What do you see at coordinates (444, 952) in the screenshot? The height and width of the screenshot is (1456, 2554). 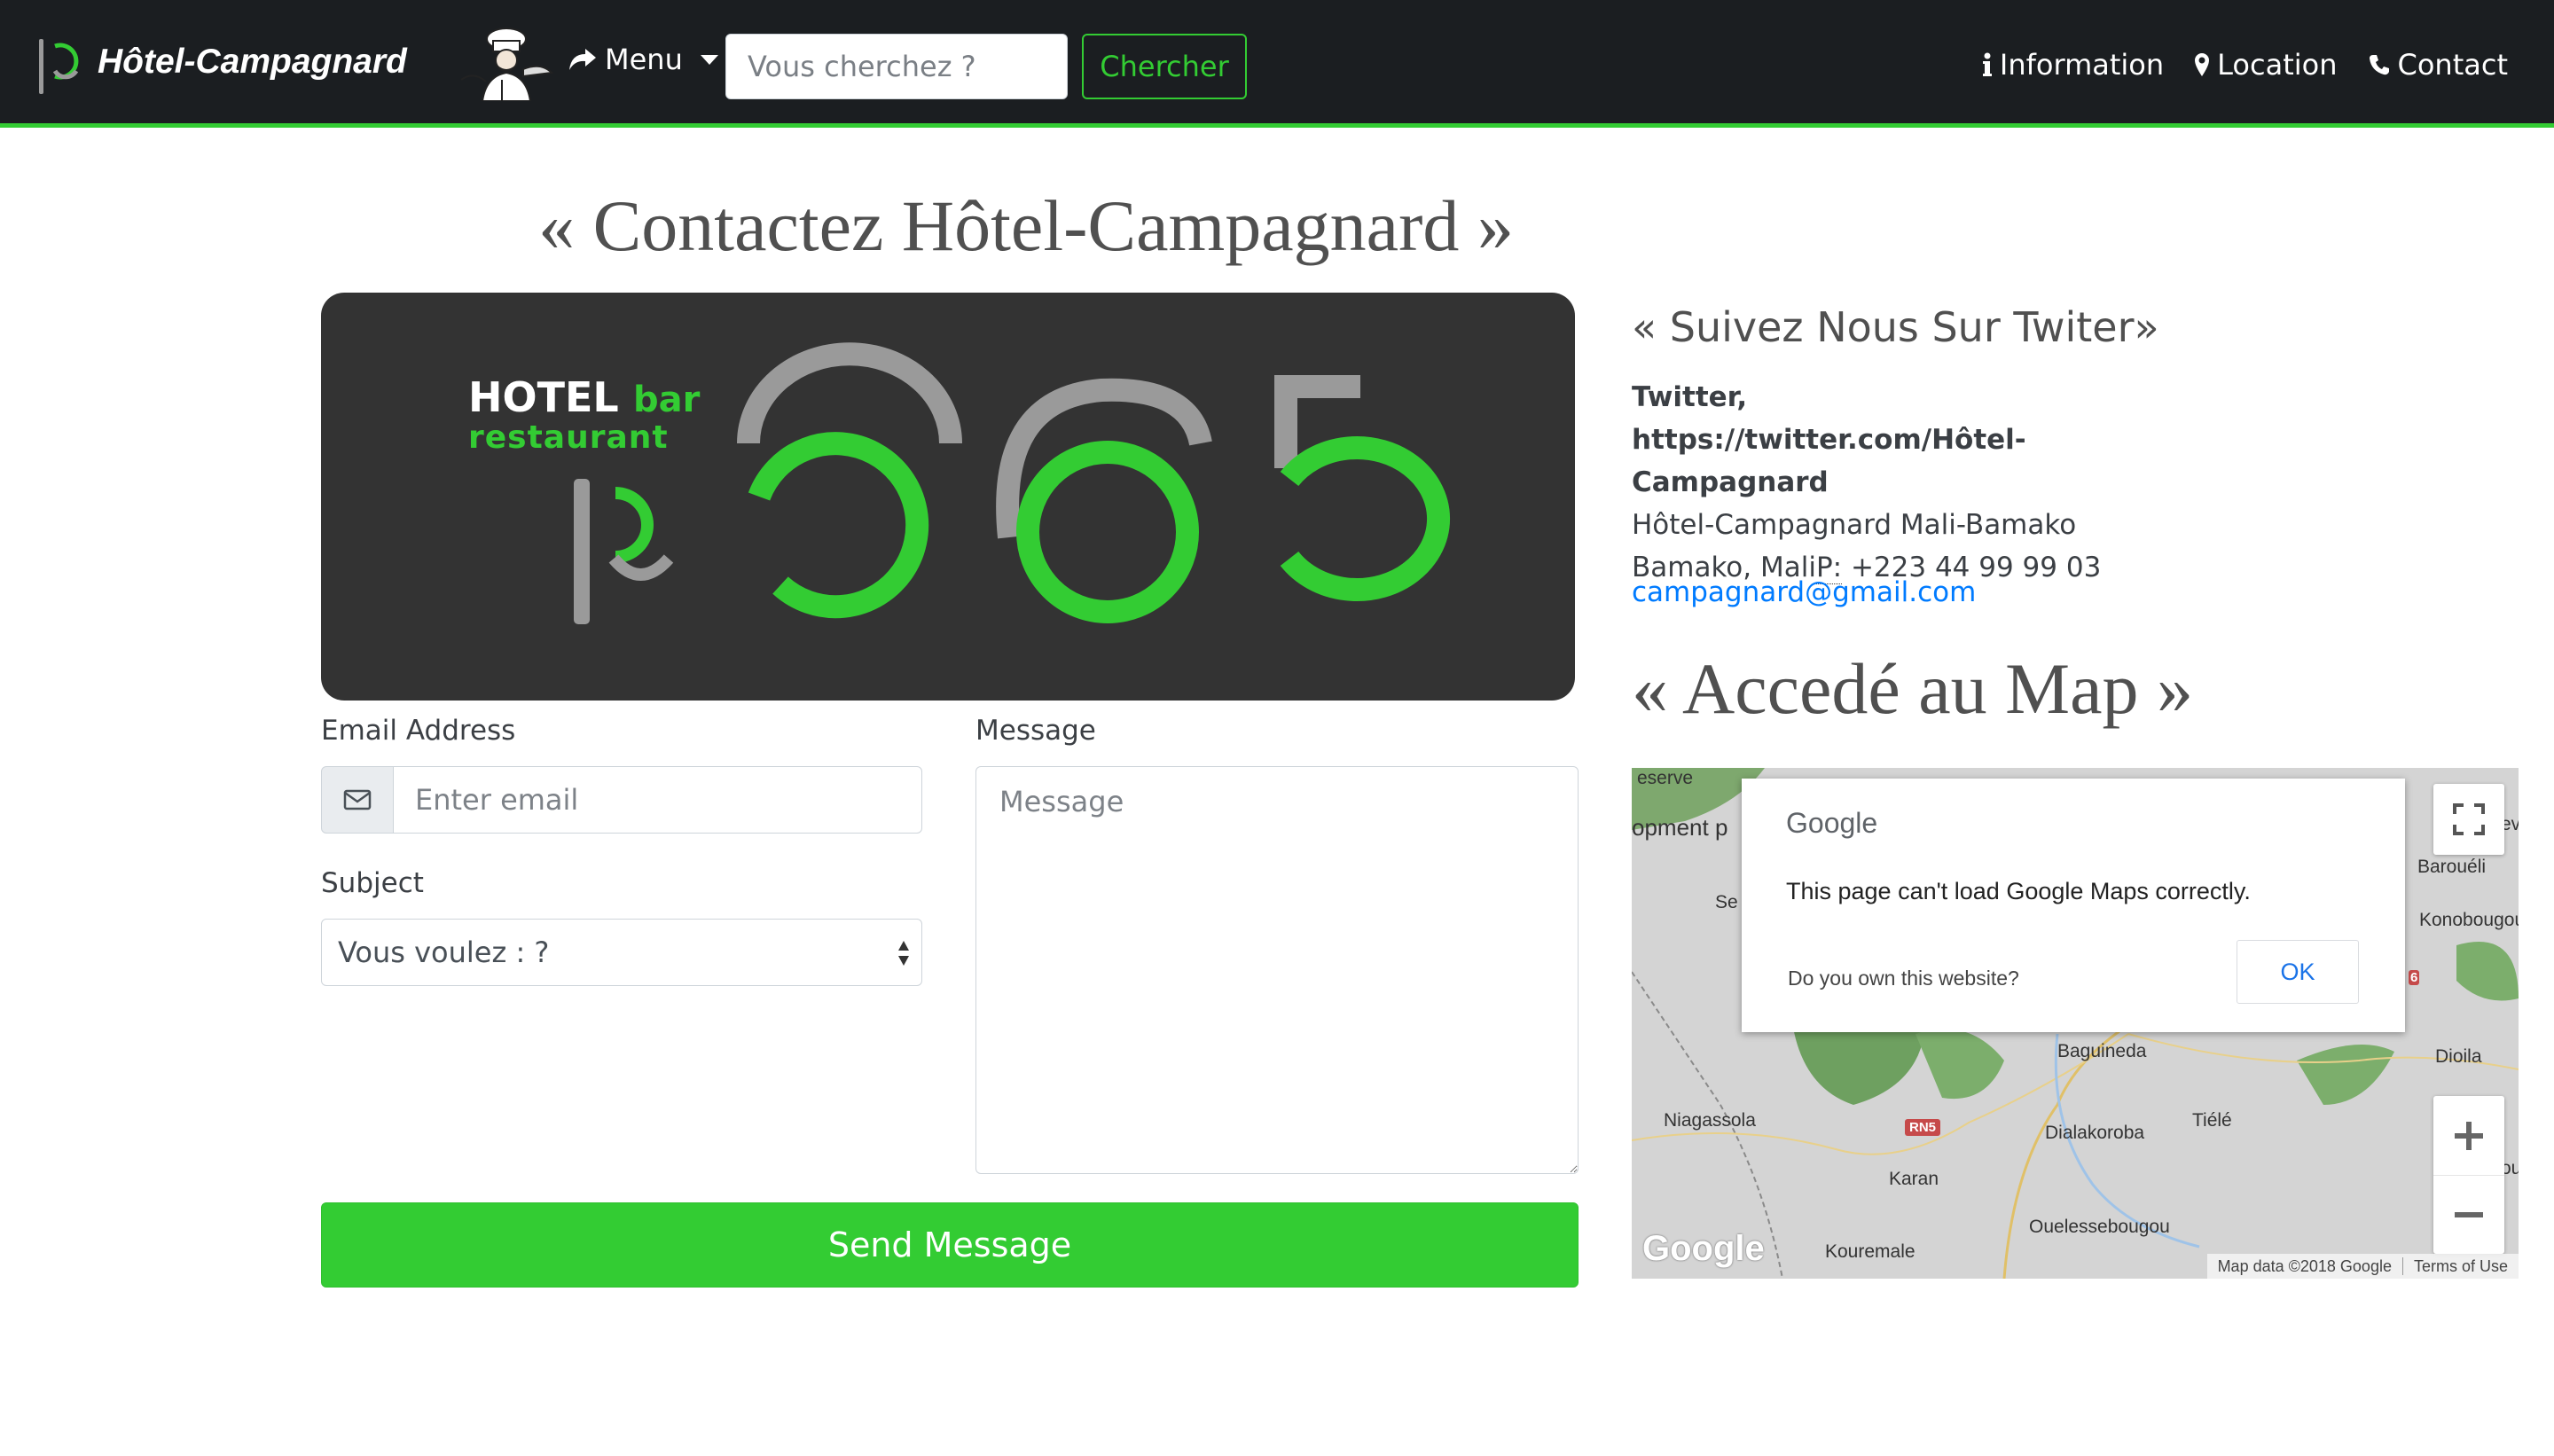 I see `subject-selected-value: Vous voulez : ?` at bounding box center [444, 952].